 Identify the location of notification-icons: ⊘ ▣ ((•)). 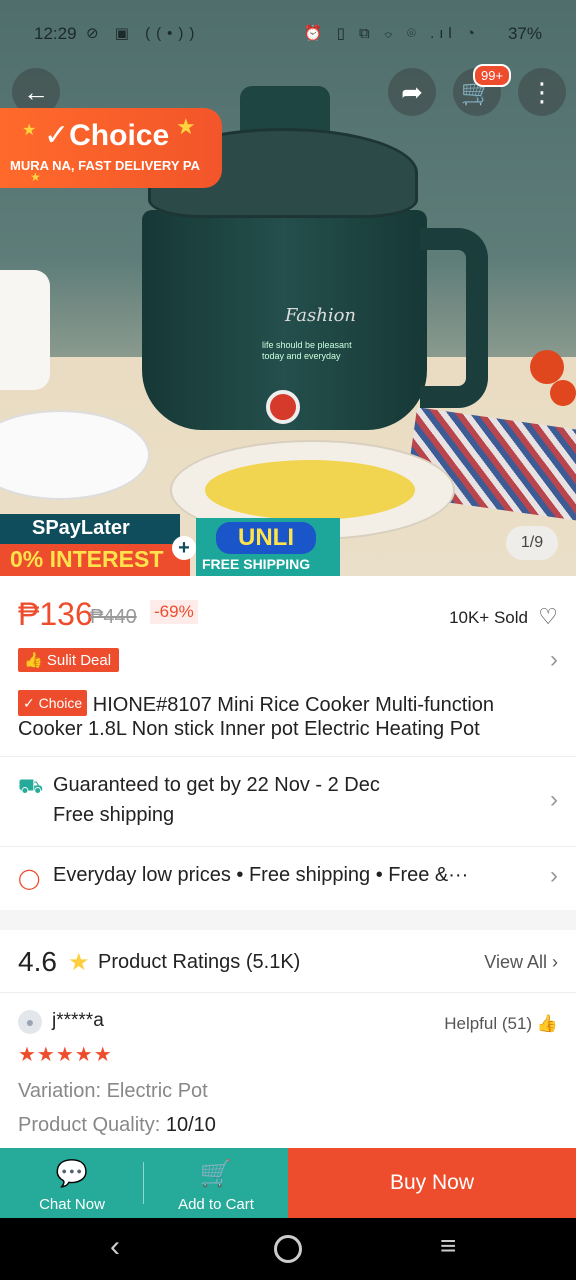
(143, 33).